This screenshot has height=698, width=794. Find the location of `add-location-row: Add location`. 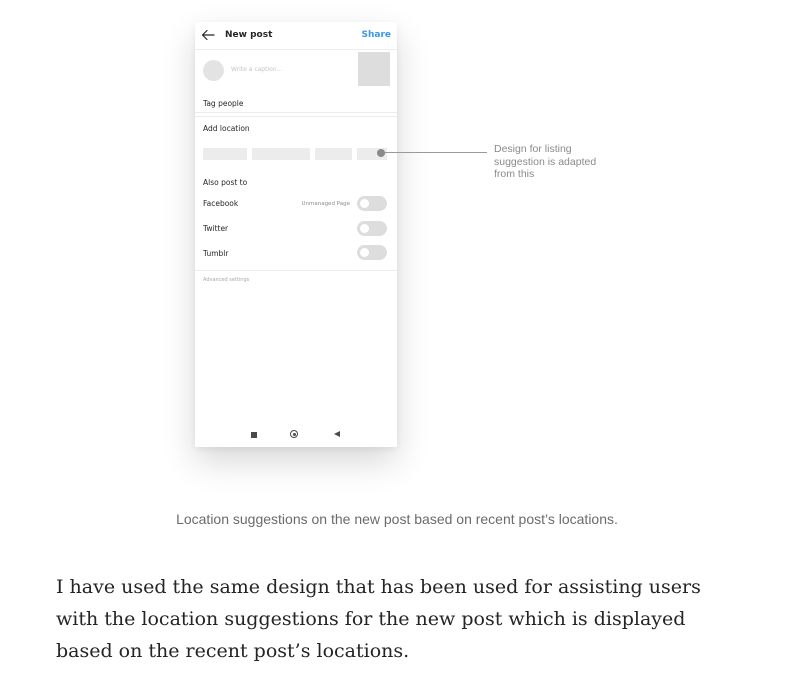

add-location-row: Add location is located at coordinates (226, 128).